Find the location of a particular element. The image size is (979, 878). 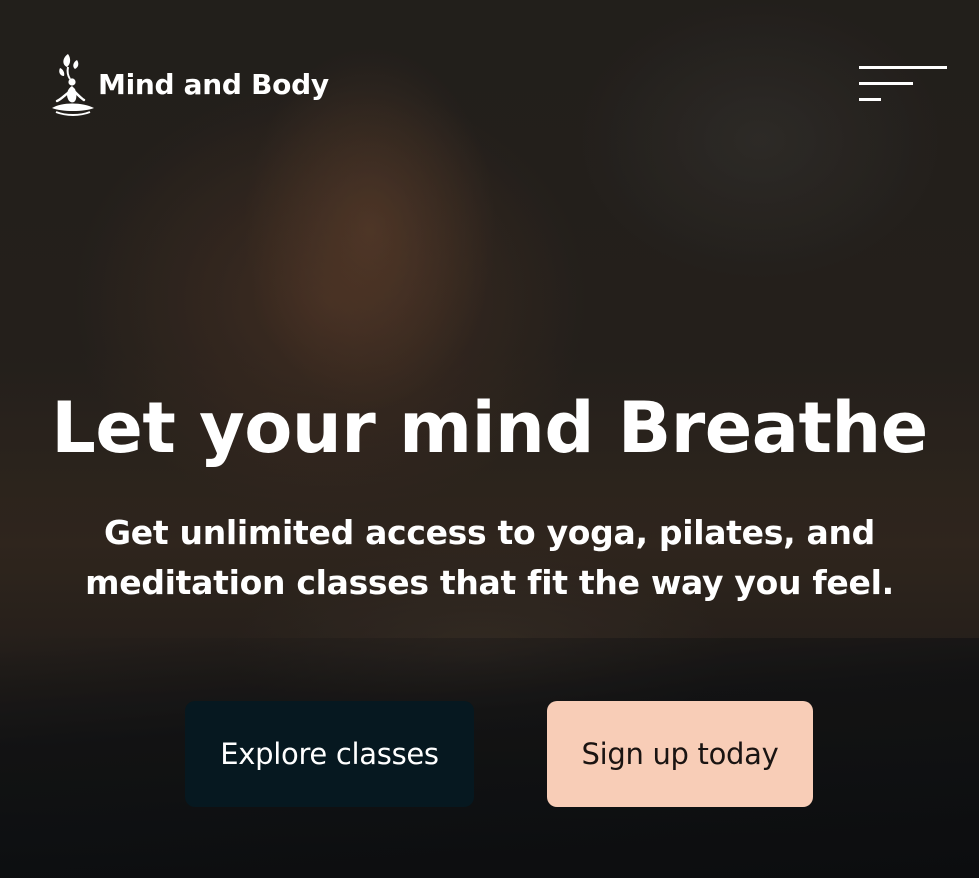

top-navigation: Mind and Body is located at coordinates (498, 85).